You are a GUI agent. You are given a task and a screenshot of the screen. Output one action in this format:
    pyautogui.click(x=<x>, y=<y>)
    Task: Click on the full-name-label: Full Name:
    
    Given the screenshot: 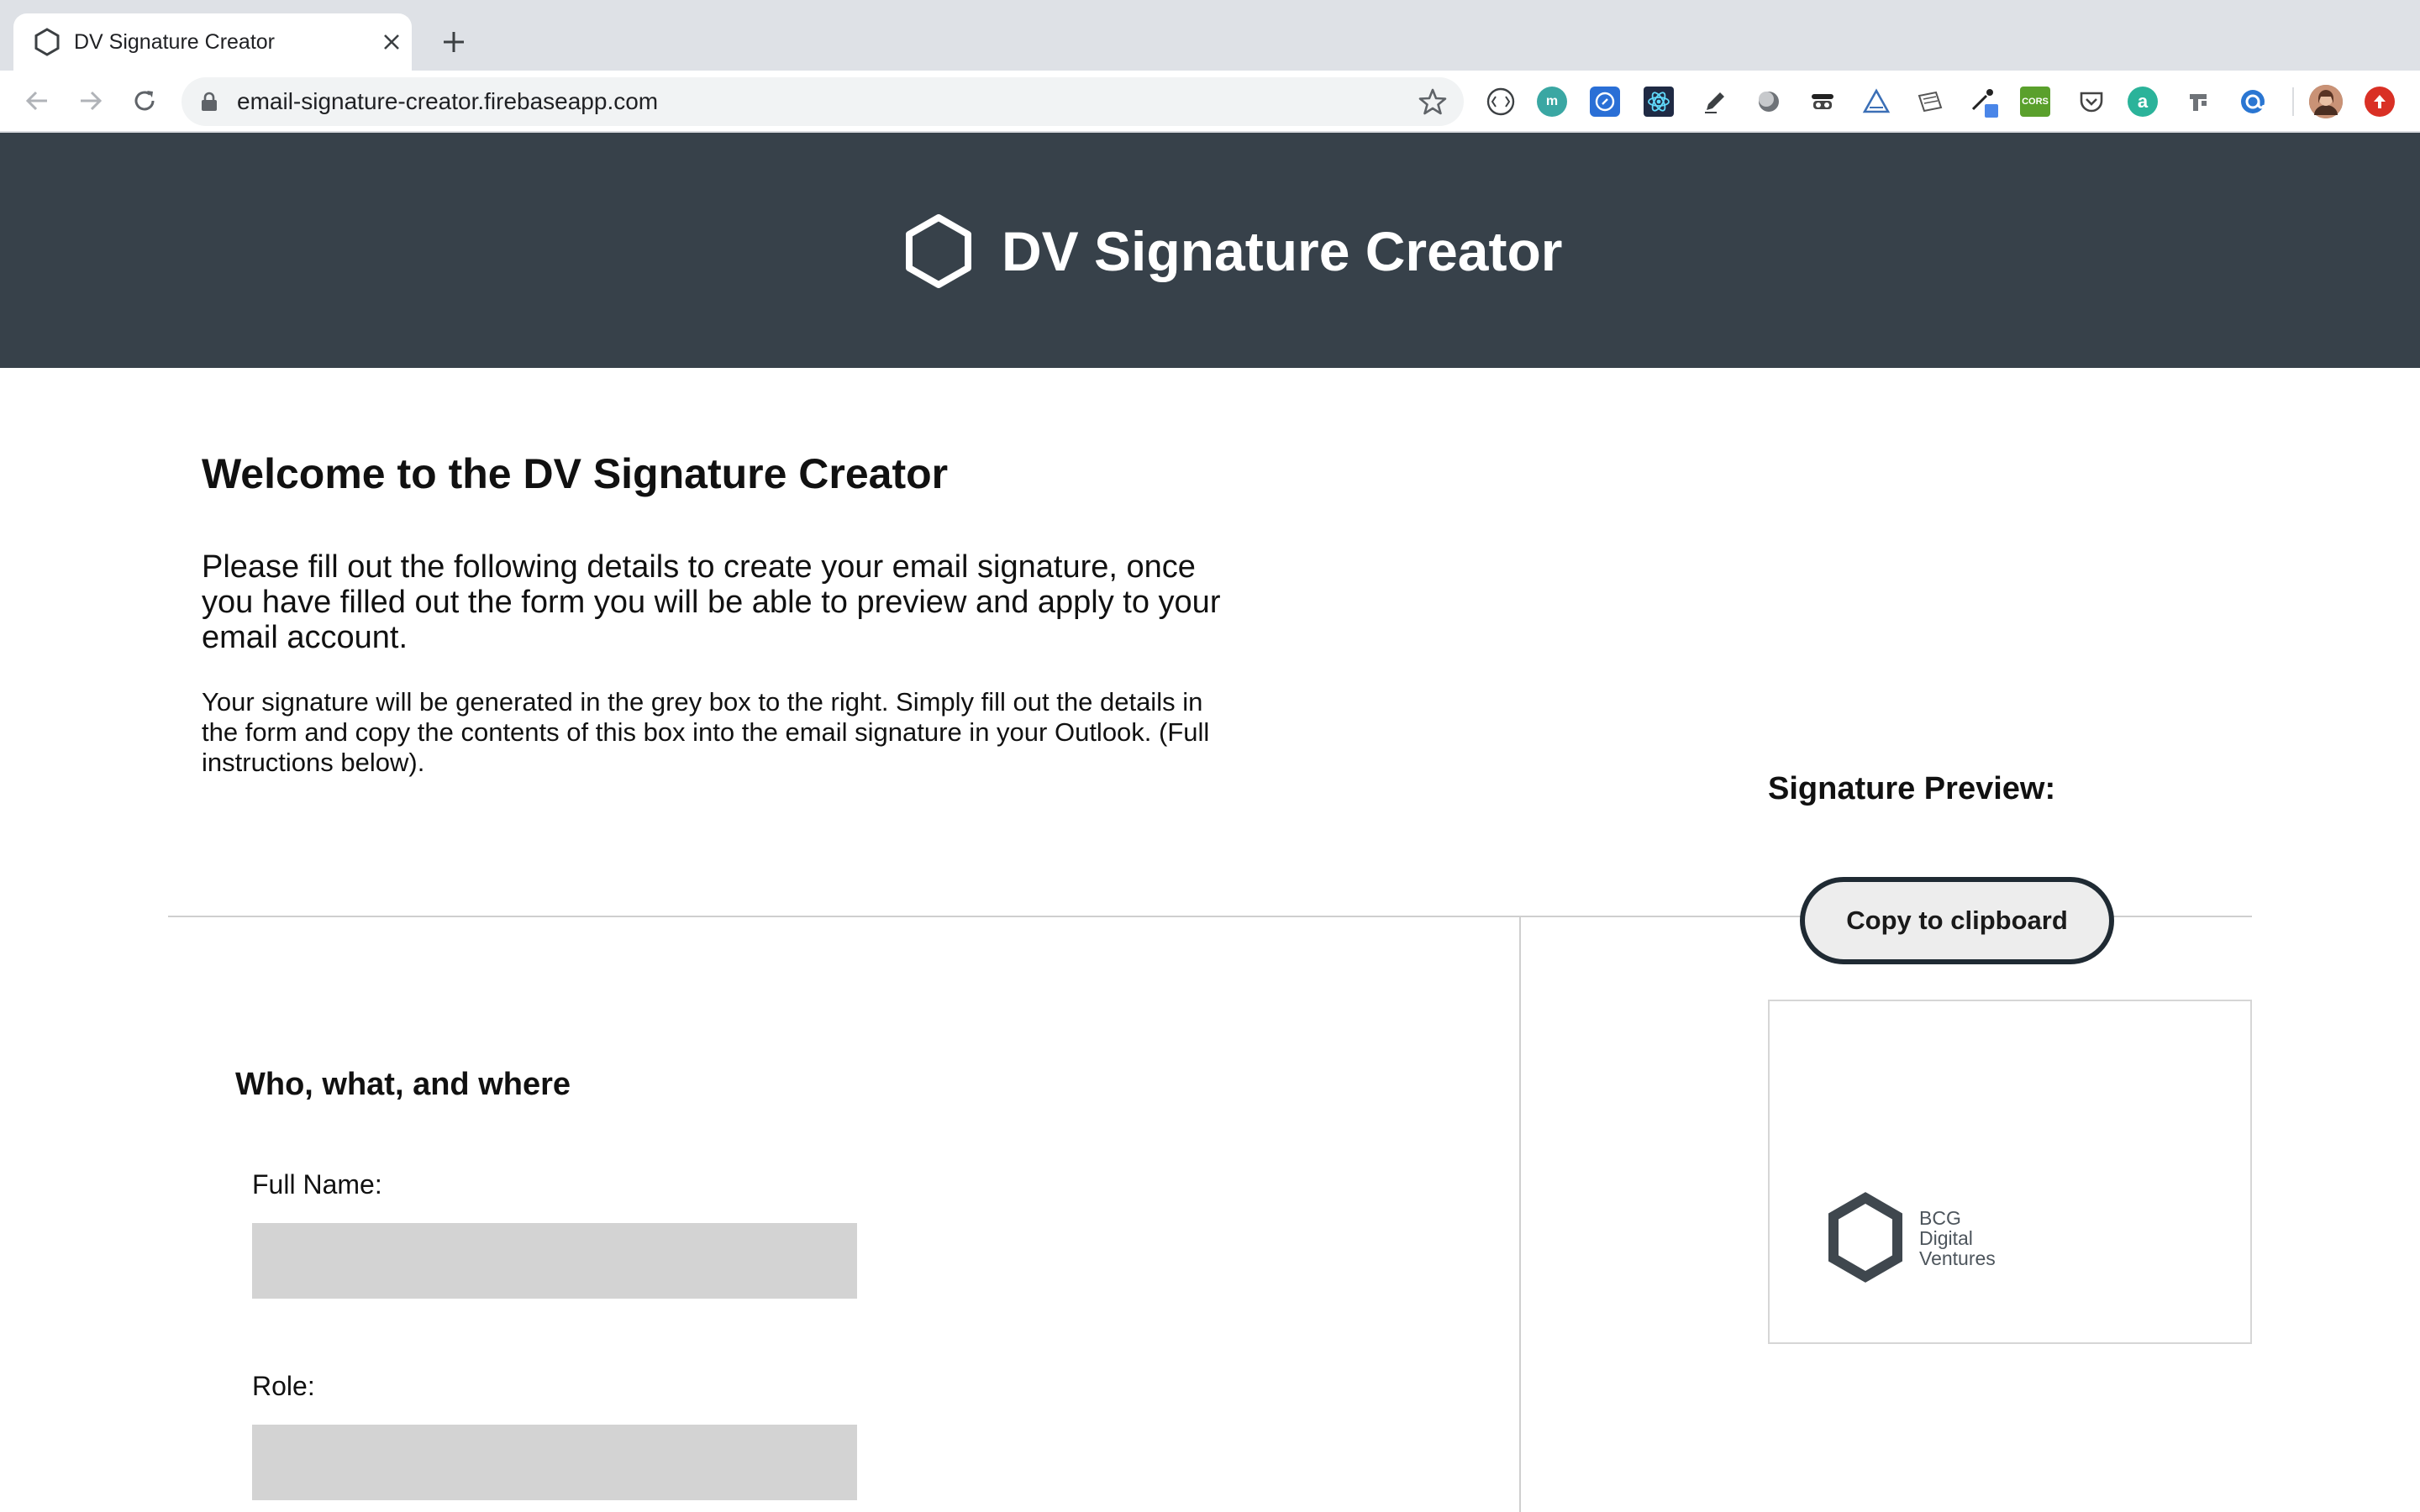 What is the action you would take?
    pyautogui.click(x=317, y=1184)
    